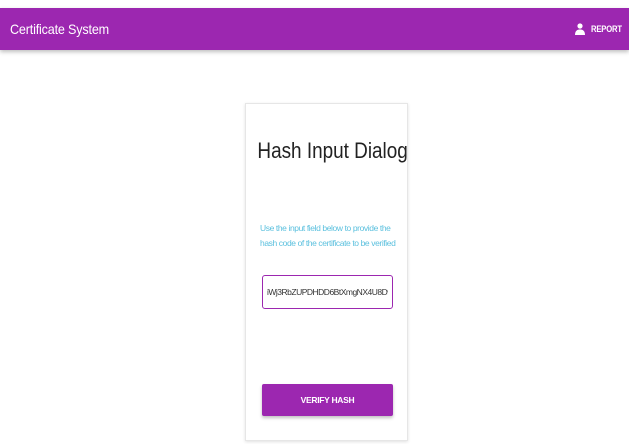  Describe the element at coordinates (332, 150) in the screenshot. I see `dialog-title: Hash Input Dialog` at that location.